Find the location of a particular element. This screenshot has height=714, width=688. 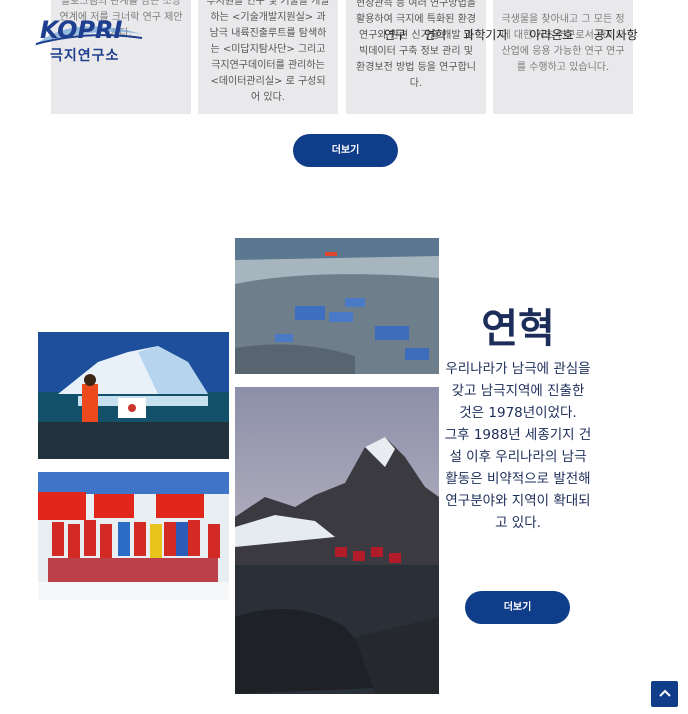

more-button: 더보기 is located at coordinates (345, 150).